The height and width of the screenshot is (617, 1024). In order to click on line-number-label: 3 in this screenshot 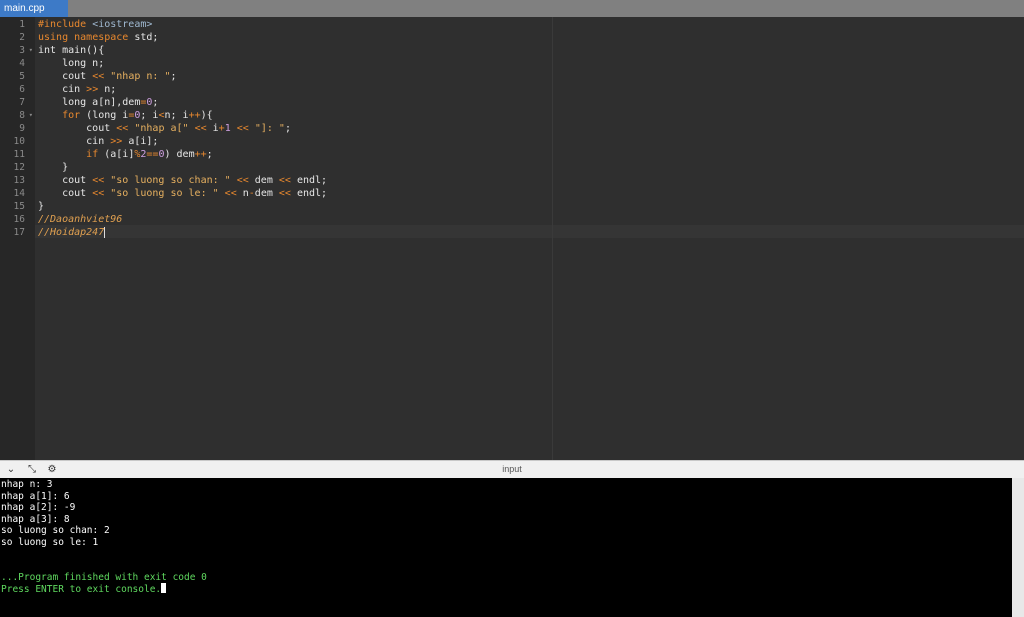, I will do `click(22, 50)`.